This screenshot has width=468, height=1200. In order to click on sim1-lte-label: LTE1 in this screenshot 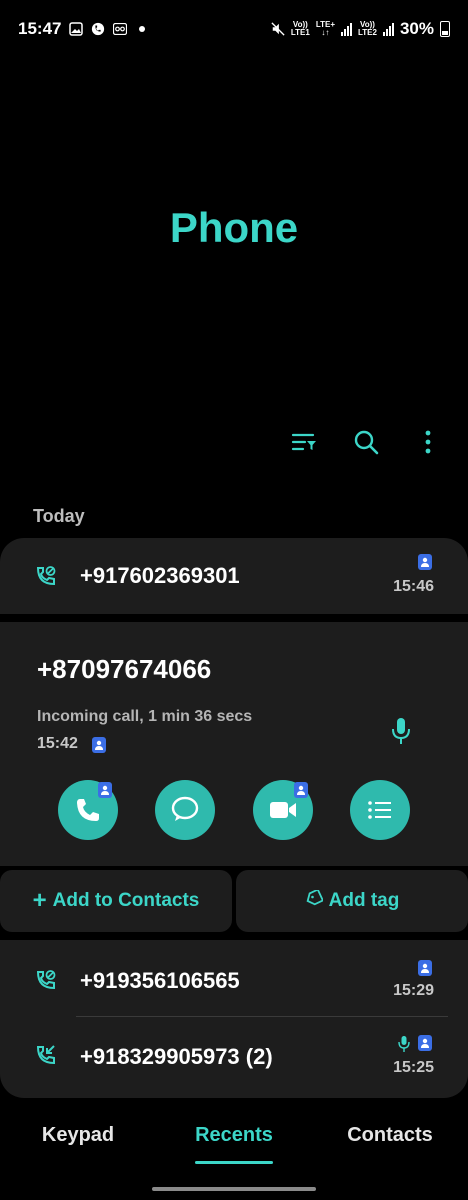, I will do `click(300, 32)`.